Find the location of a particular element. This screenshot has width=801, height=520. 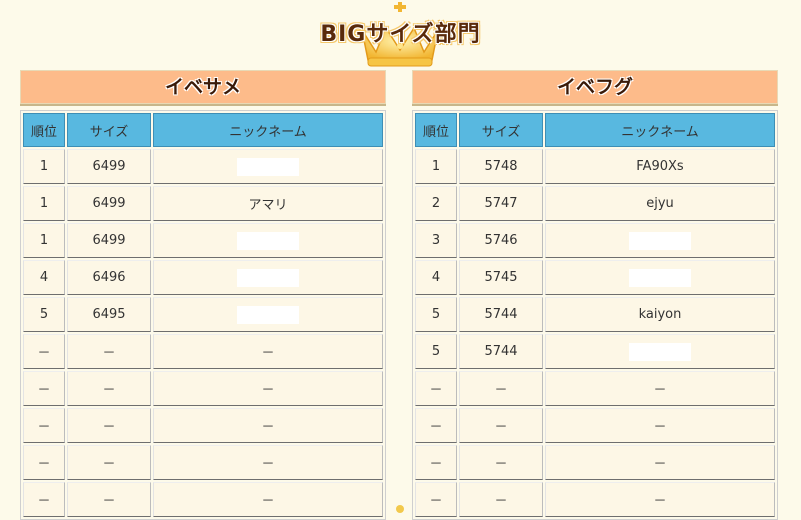

table-row: 4 6496 is located at coordinates (203, 277).